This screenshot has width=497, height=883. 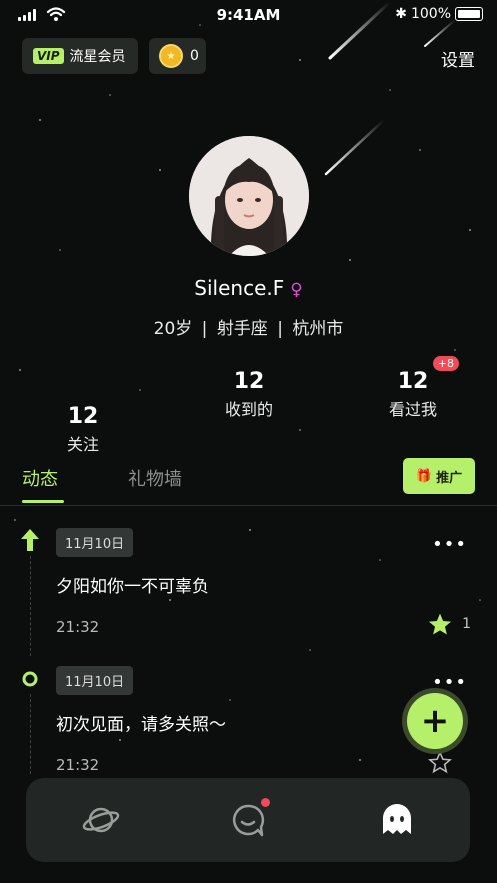 I want to click on stat-visitors-value: 12, so click(x=413, y=381).